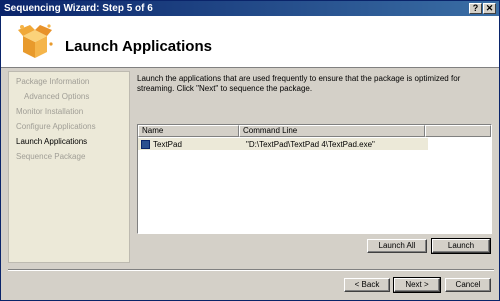 The image size is (500, 301). Describe the element at coordinates (52, 141) in the screenshot. I see `sidebar-item-launch-applications: Launch Applications` at that location.